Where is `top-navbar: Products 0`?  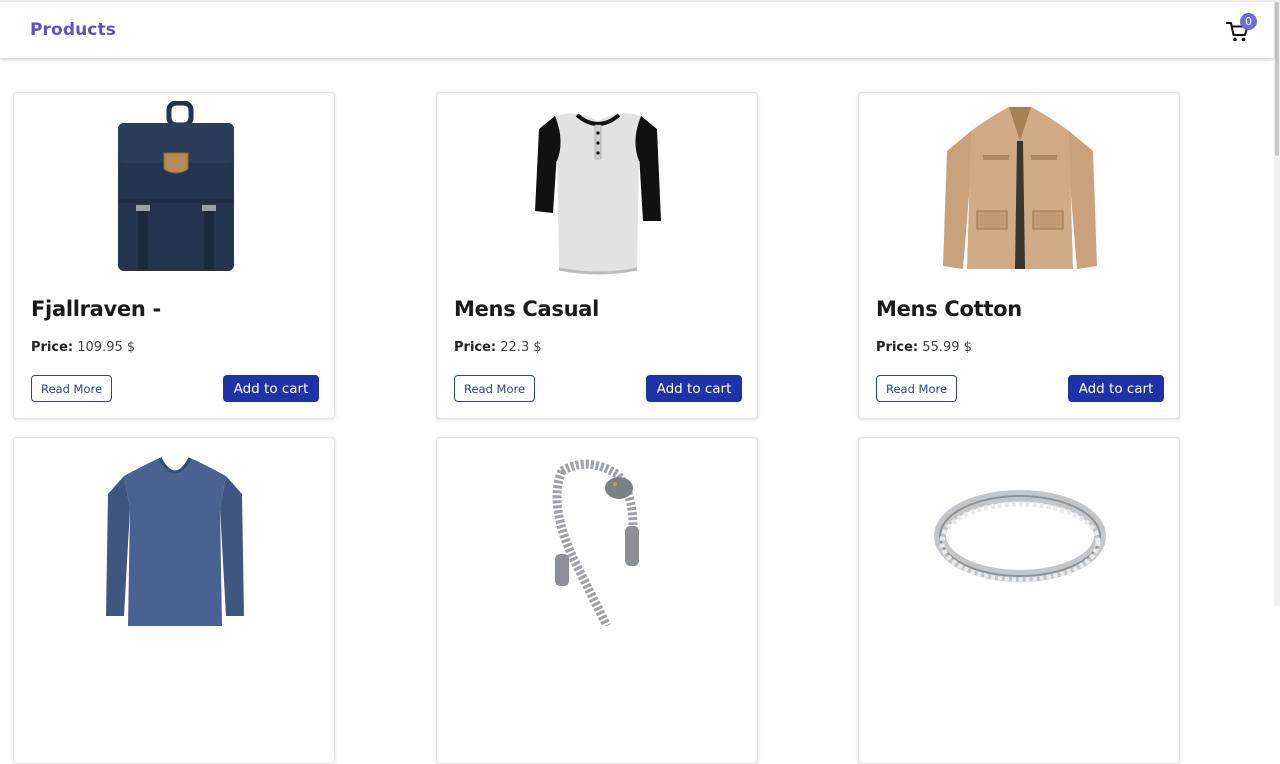 top-navbar: Products 0 is located at coordinates (637, 29).